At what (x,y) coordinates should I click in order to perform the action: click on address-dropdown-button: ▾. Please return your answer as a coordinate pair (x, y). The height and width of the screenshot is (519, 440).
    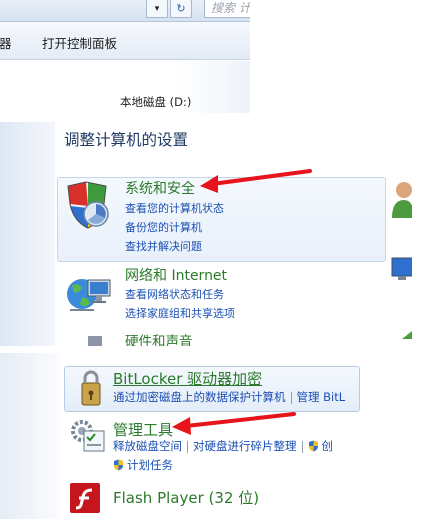
    Looking at the image, I should click on (157, 9).